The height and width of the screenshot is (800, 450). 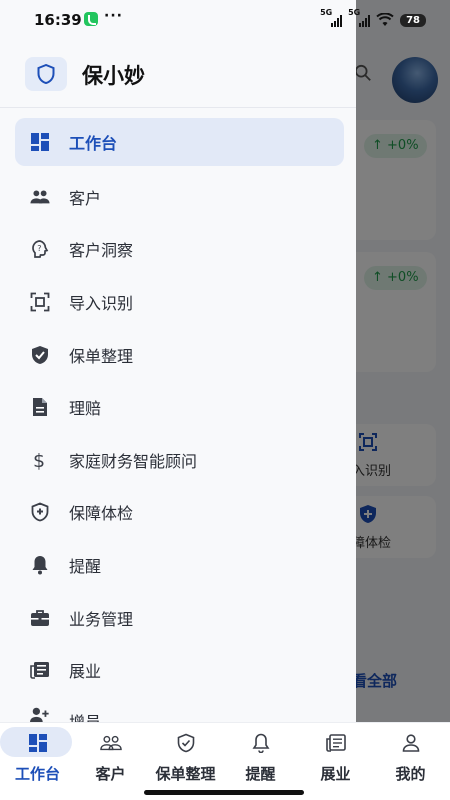 What do you see at coordinates (224, 792) in the screenshot?
I see `home-indicator` at bounding box center [224, 792].